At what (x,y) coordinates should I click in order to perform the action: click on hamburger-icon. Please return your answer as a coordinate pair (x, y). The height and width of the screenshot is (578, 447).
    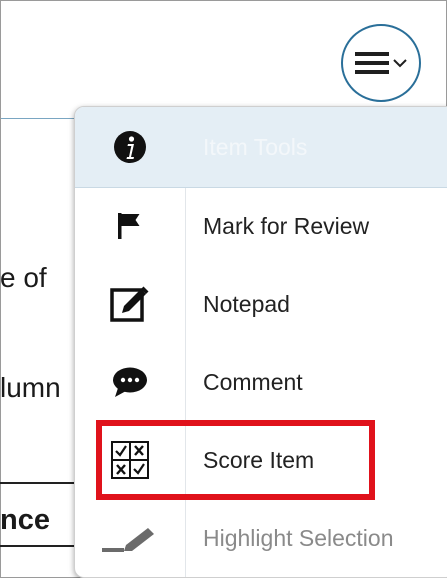
    Looking at the image, I should click on (372, 63).